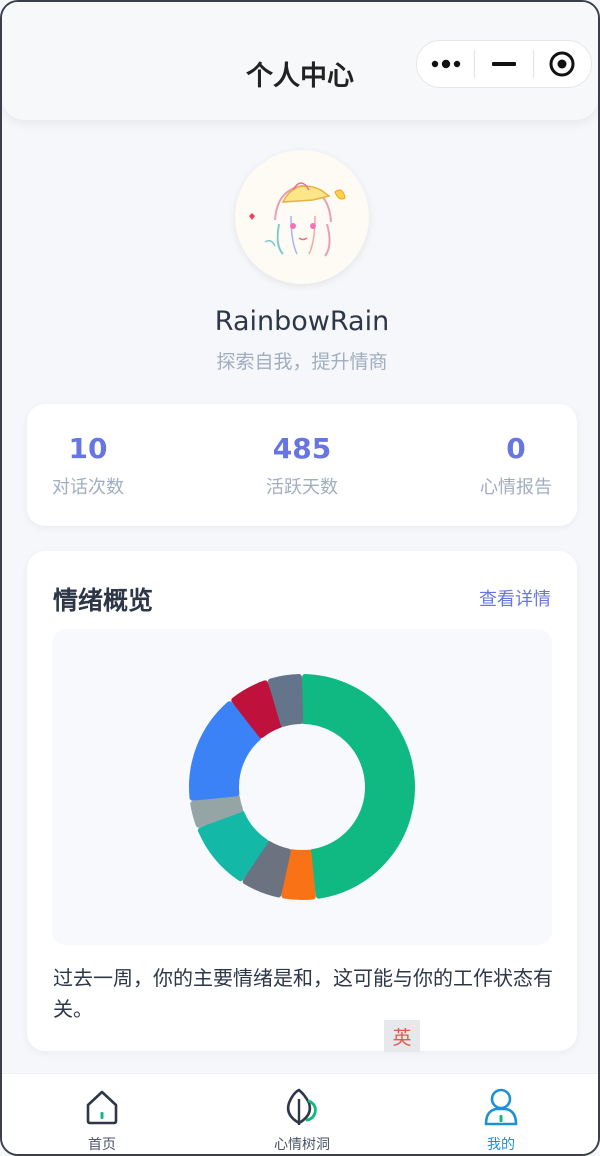 The height and width of the screenshot is (1156, 600). I want to click on stat-active-days: 485 活跃天数, so click(302, 465).